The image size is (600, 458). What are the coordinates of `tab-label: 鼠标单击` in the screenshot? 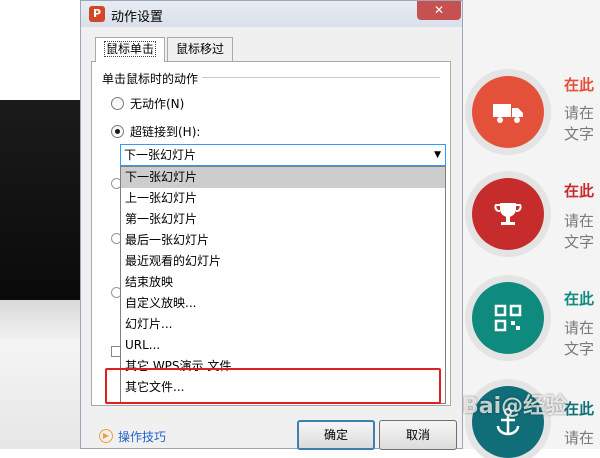 It's located at (130, 49).